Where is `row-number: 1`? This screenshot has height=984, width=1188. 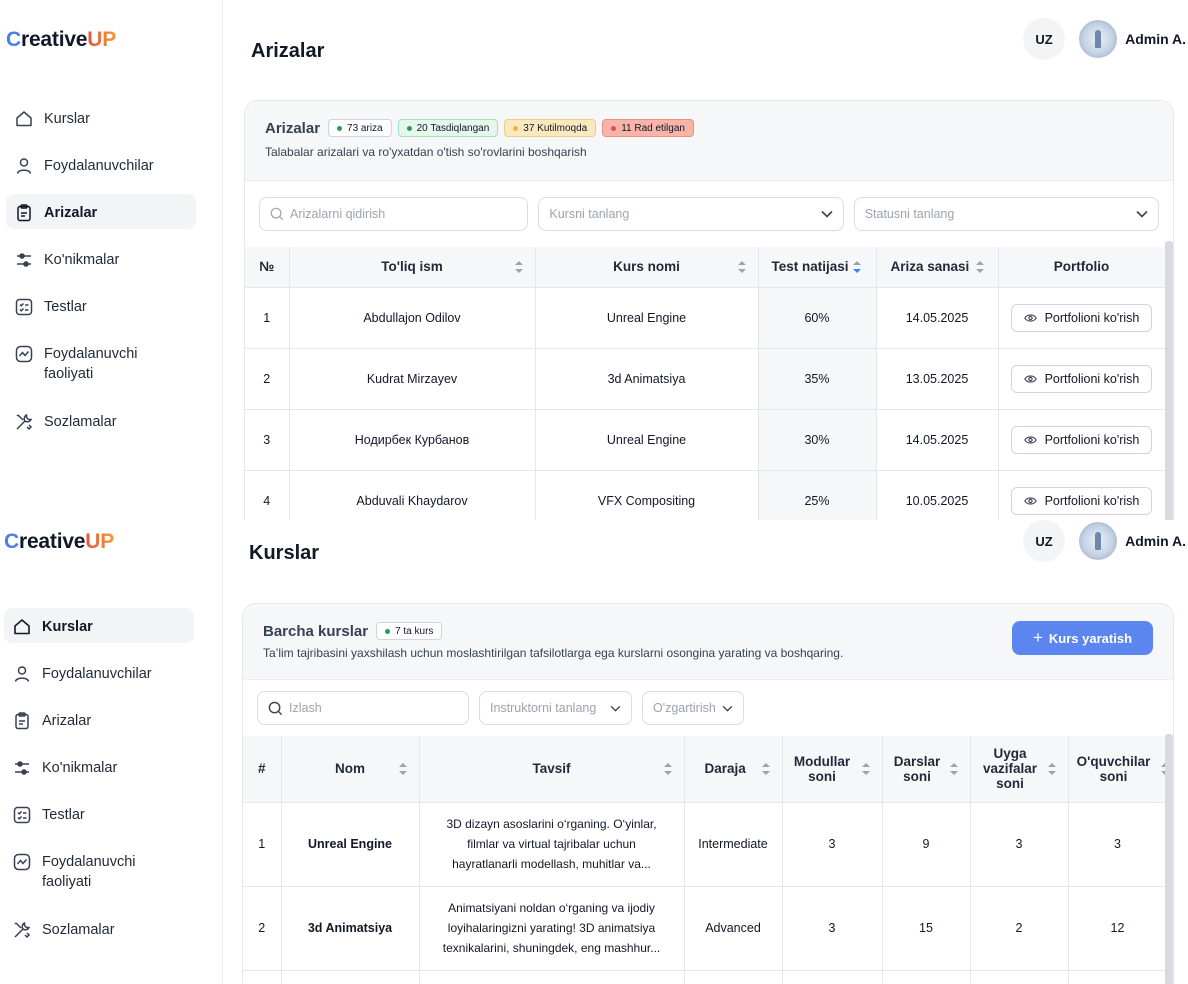 row-number: 1 is located at coordinates (267, 318).